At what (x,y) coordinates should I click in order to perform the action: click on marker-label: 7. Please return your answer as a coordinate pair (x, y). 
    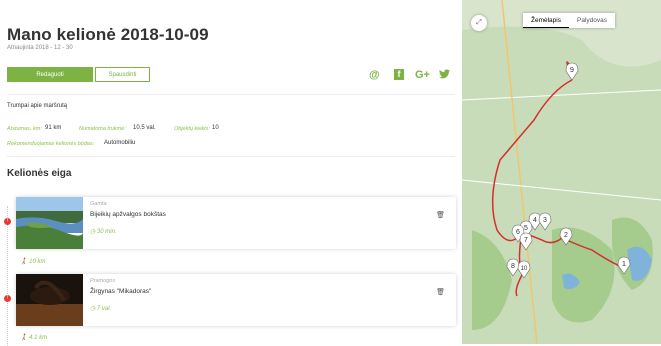
    Looking at the image, I should click on (526, 240).